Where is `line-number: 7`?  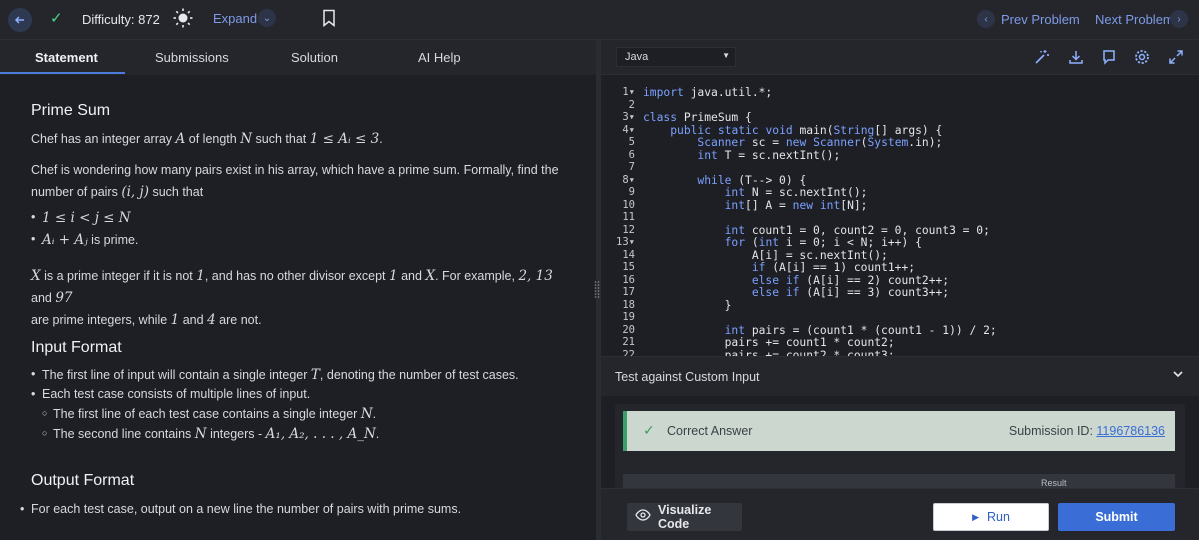
line-number: 7 is located at coordinates (631, 167).